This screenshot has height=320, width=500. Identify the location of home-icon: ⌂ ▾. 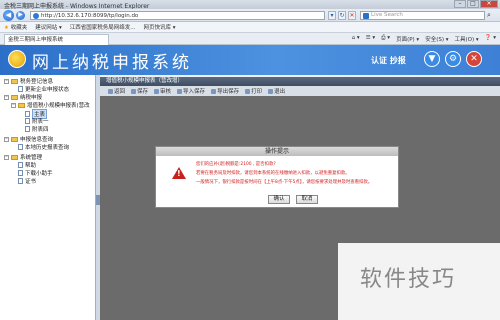
(356, 39).